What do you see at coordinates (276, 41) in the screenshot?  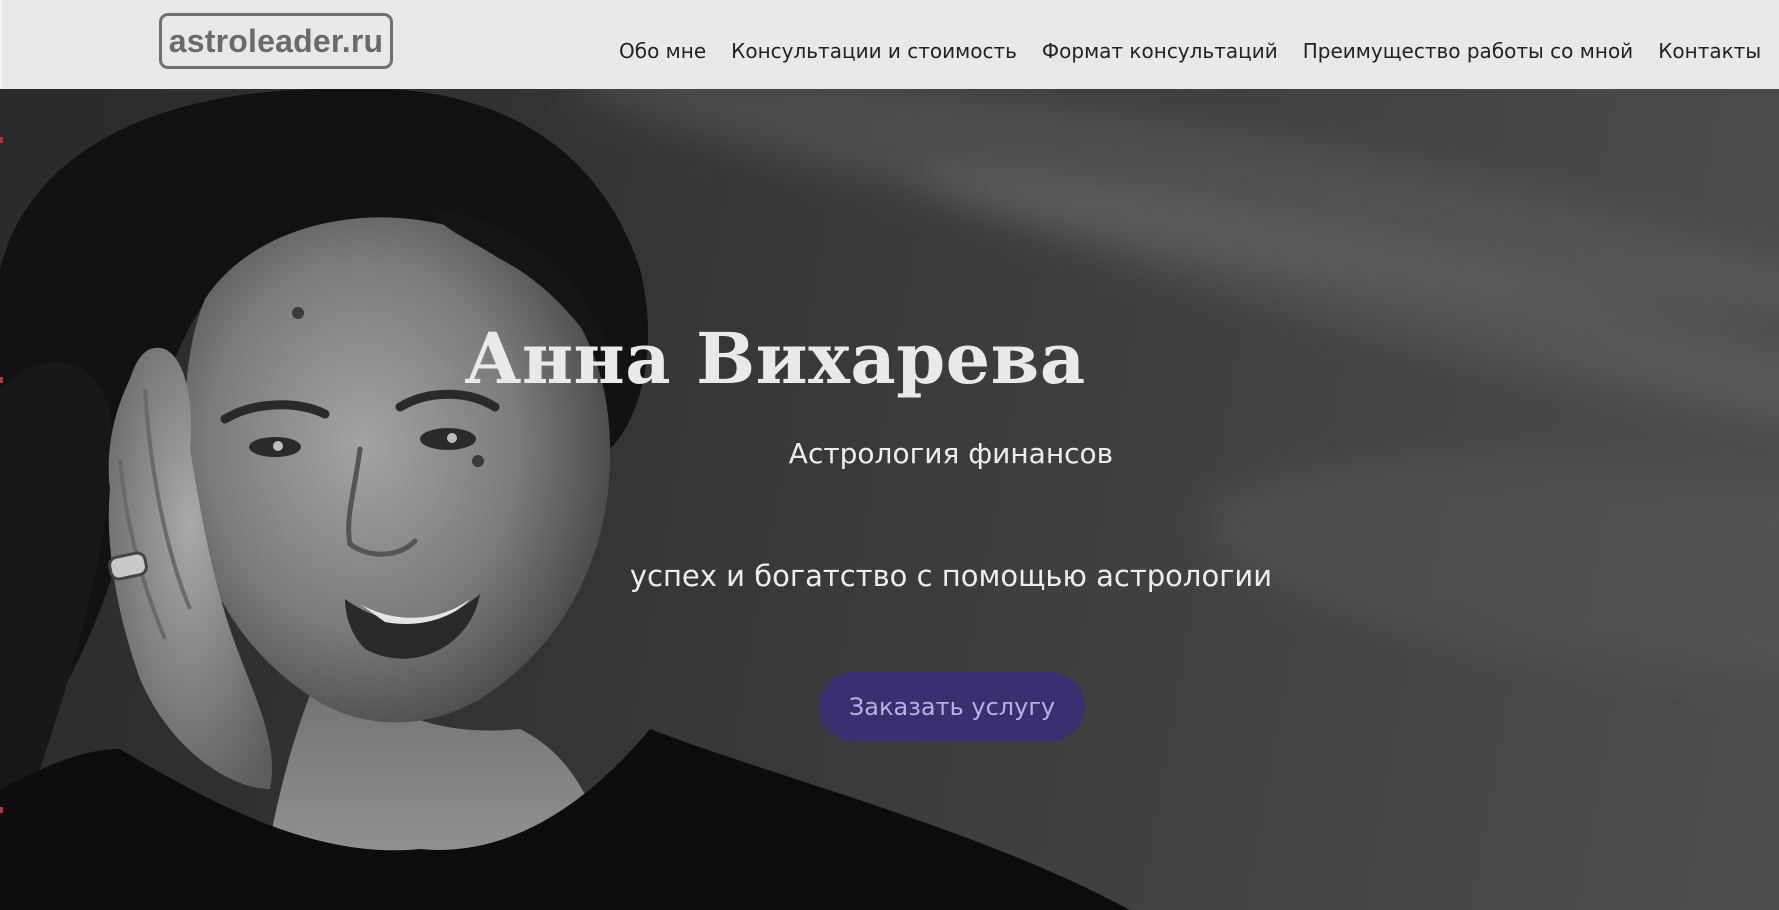 I see `site-logo: astroleader.ru` at bounding box center [276, 41].